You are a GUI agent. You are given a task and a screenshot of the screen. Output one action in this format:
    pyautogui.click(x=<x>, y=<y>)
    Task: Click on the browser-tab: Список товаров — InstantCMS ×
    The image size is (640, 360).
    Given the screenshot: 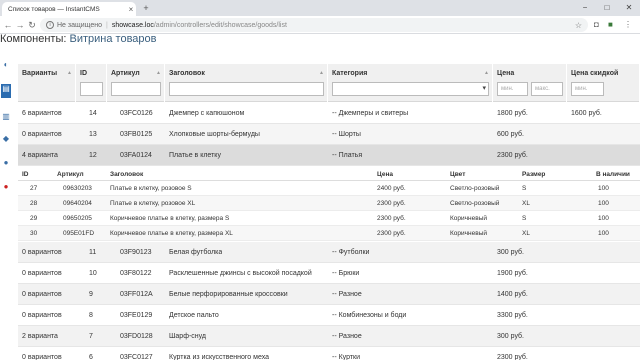 What is the action you would take?
    pyautogui.click(x=69, y=9)
    